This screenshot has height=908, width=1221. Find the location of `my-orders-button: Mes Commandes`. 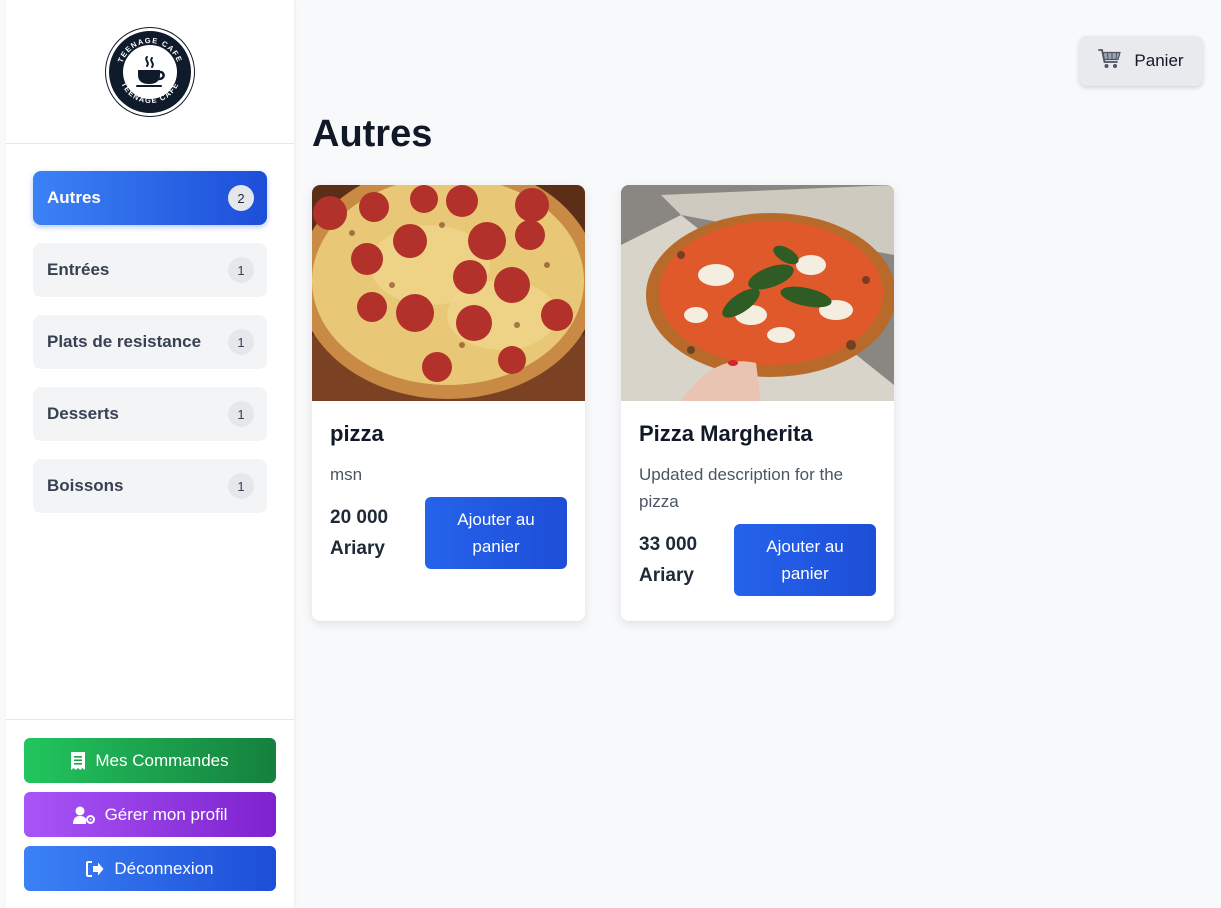

my-orders-button: Mes Commandes is located at coordinates (150, 760).